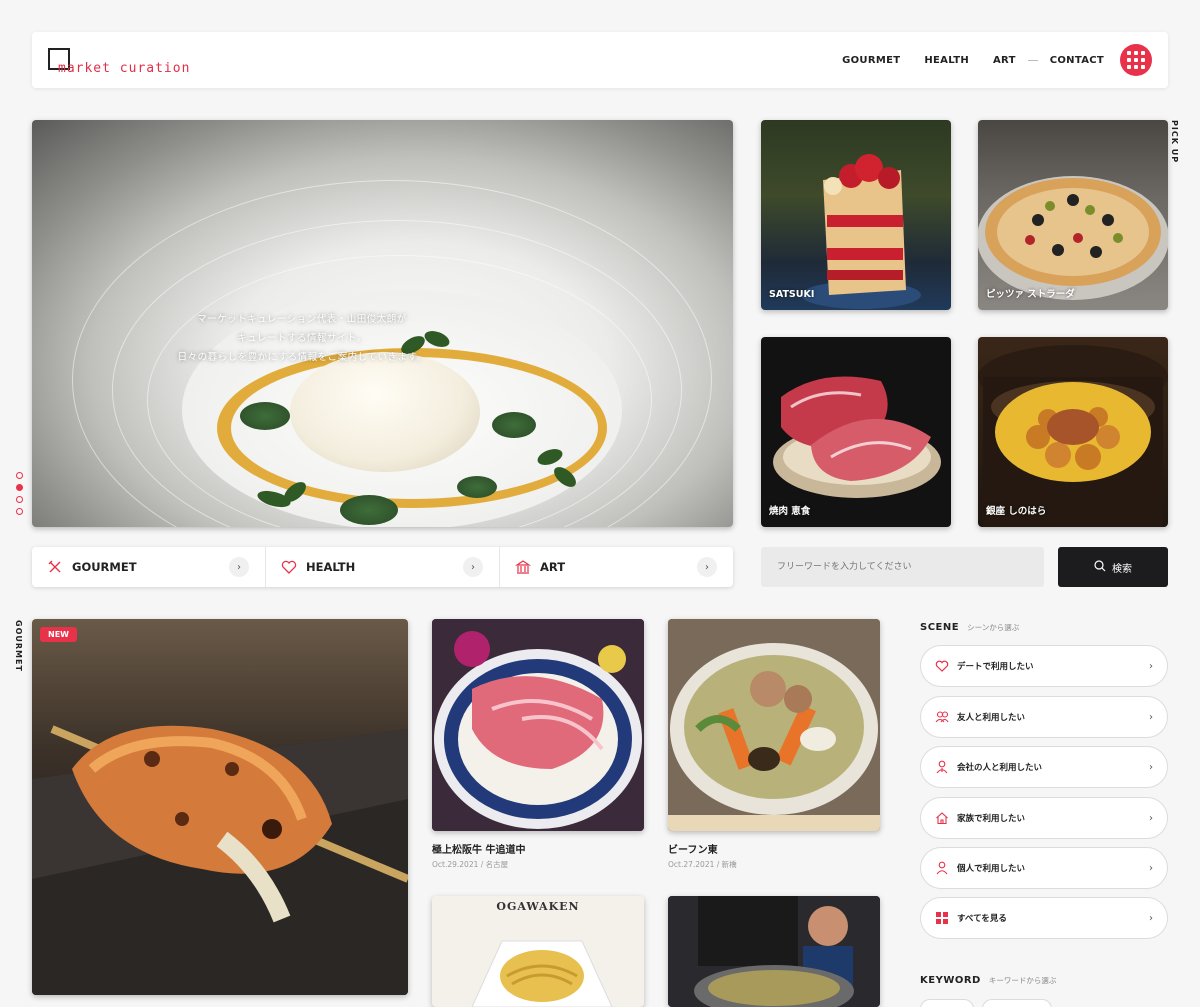 The image size is (1200, 1007). What do you see at coordinates (991, 718) in the screenshot?
I see `scene-item-label: 友人と利用したい` at bounding box center [991, 718].